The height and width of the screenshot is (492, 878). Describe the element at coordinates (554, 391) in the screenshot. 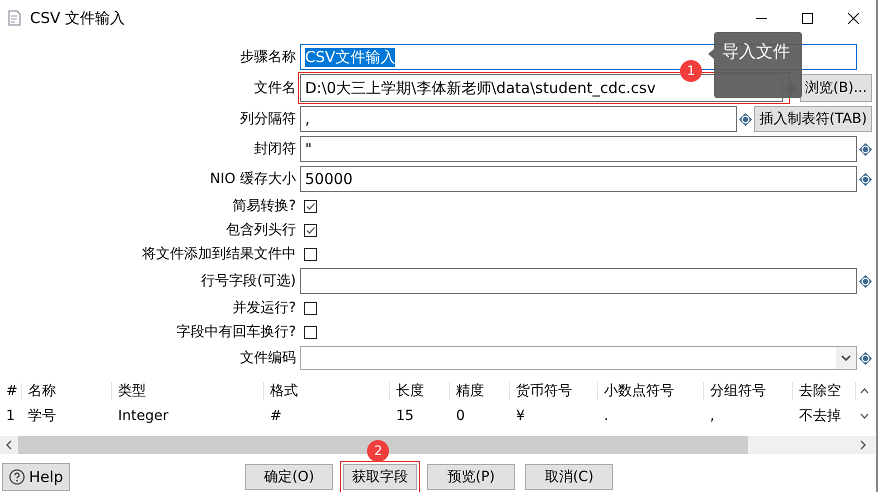

I see `column-header: 货币符号` at that location.